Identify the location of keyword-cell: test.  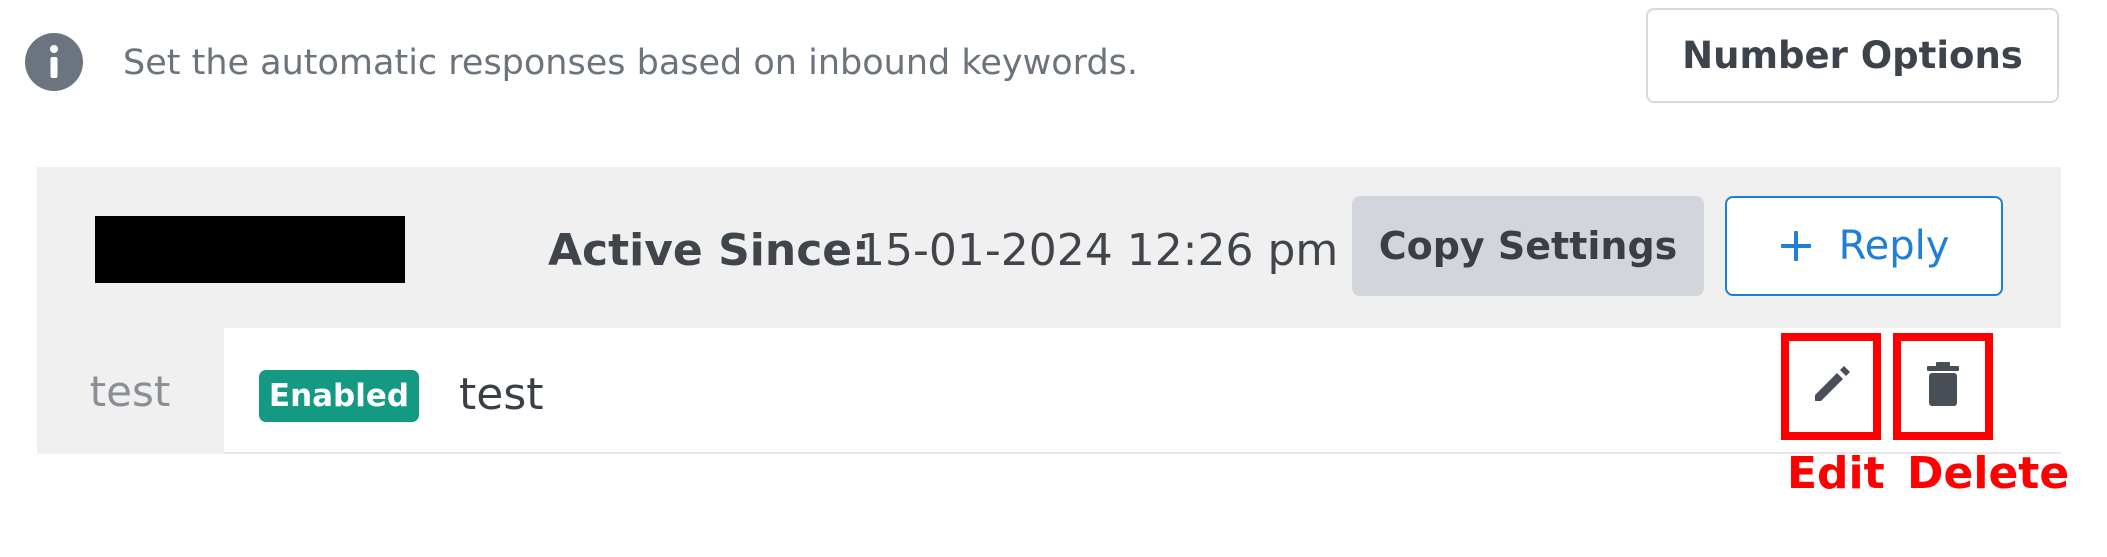
(130, 391).